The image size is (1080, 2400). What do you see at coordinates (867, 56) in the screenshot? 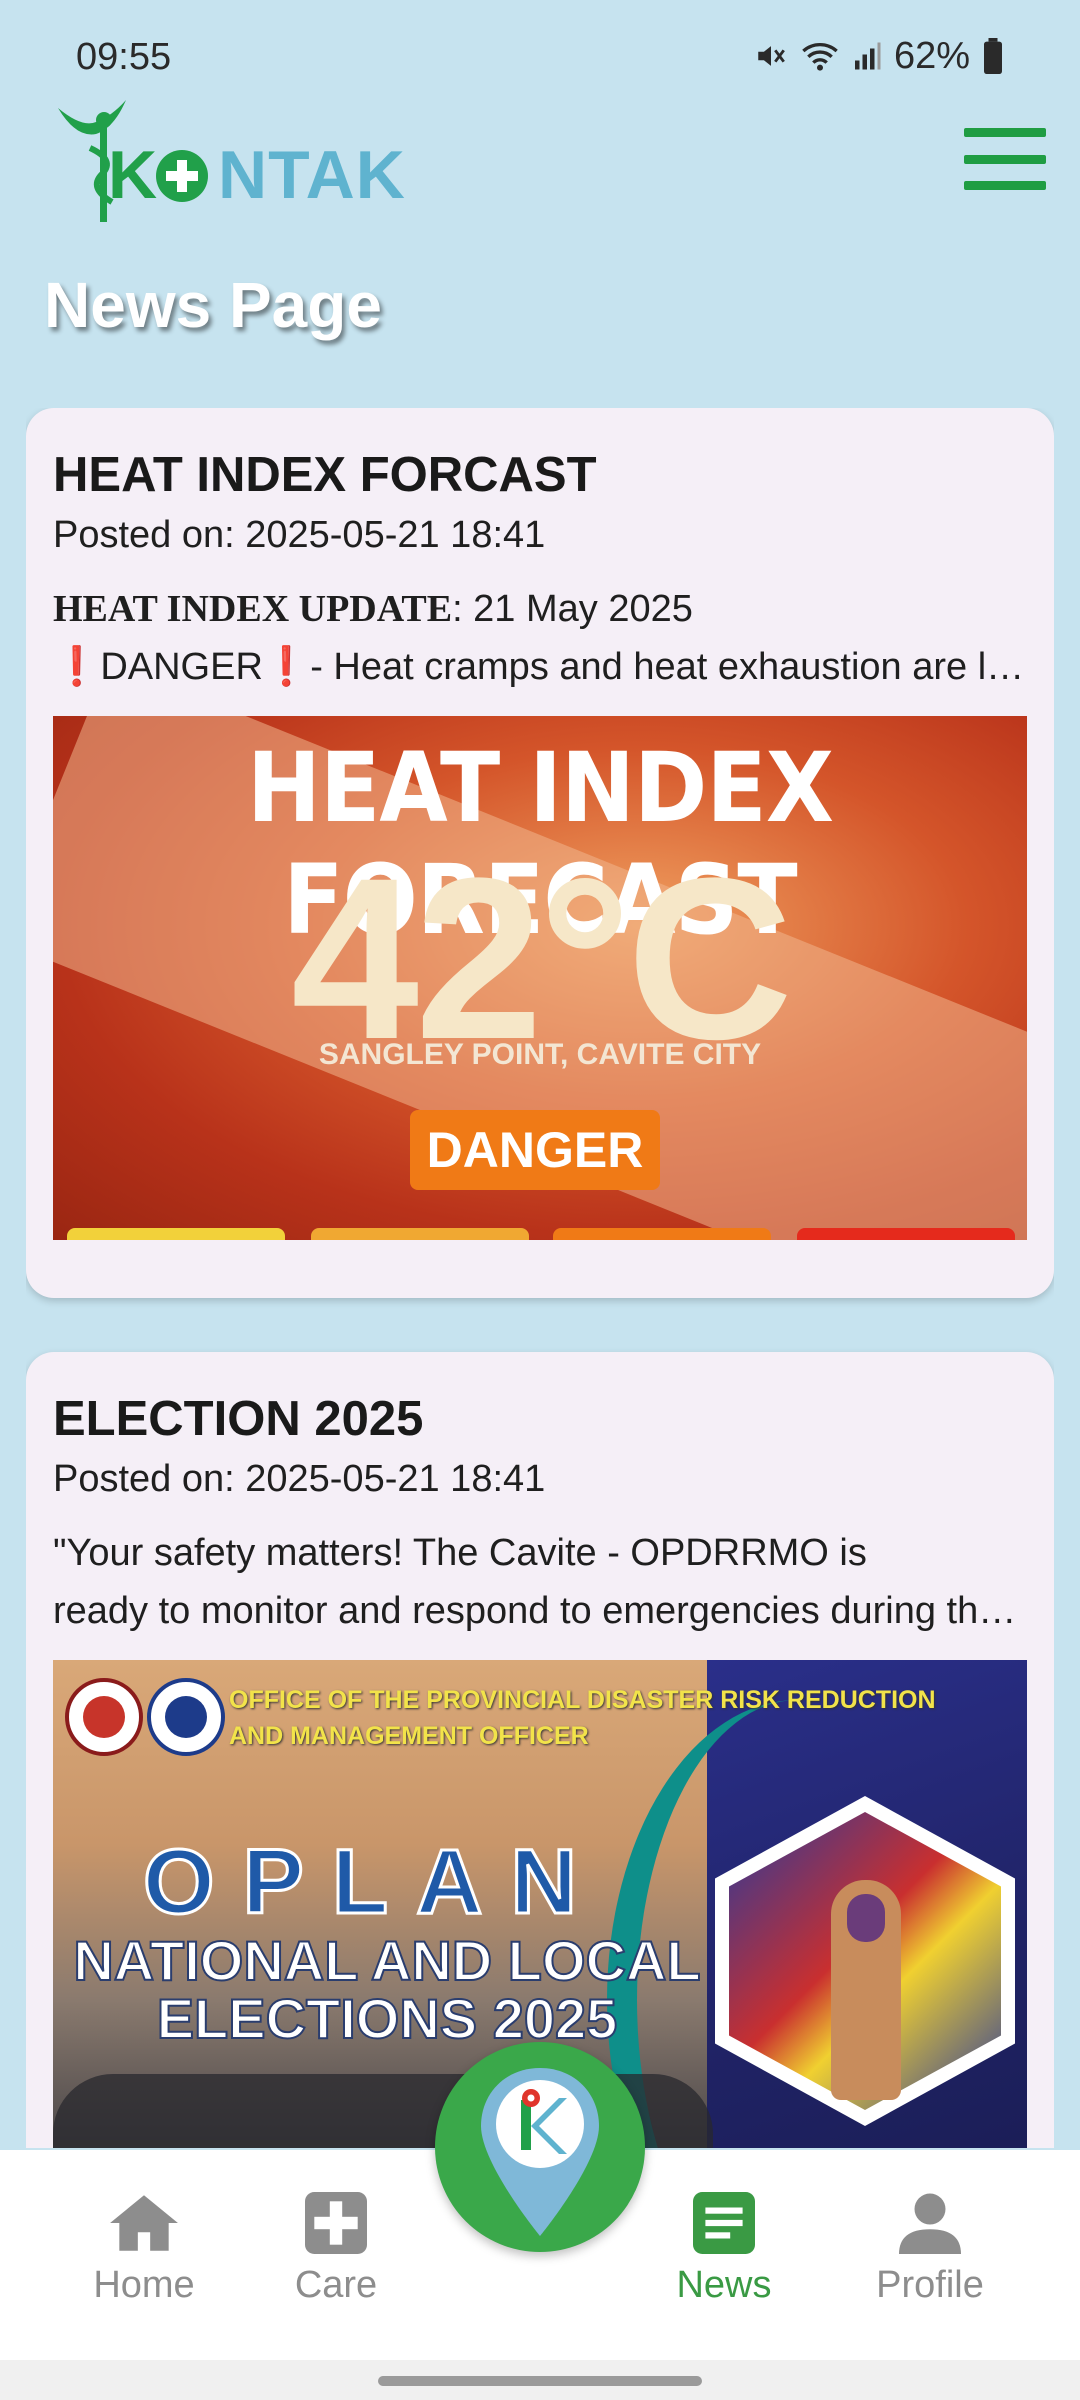
I see `signal-icon` at bounding box center [867, 56].